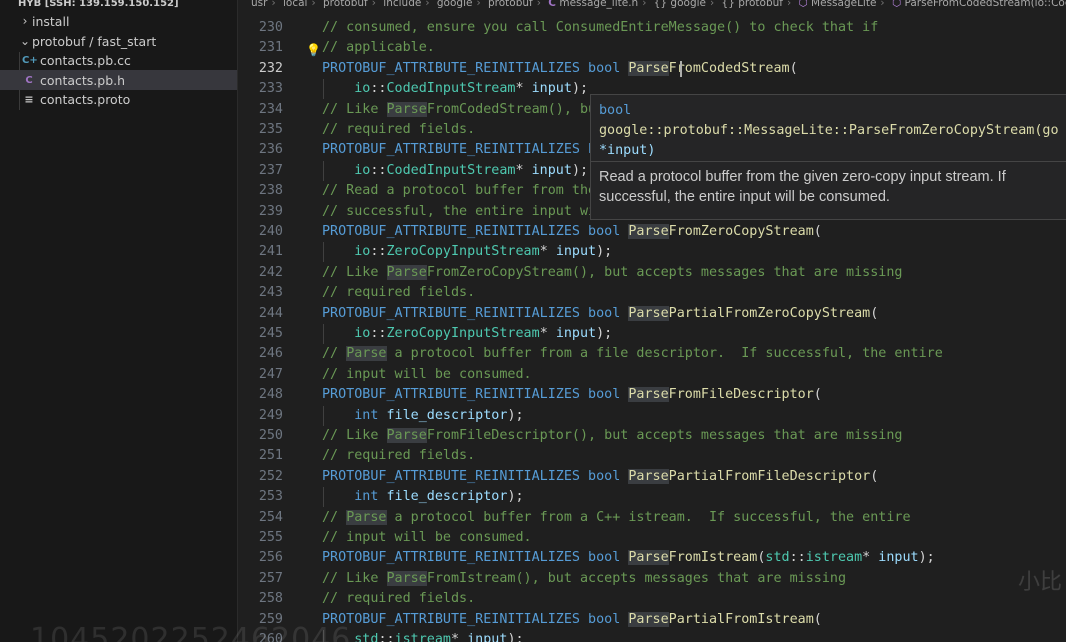 This screenshot has height=642, width=1066. What do you see at coordinates (270, 497) in the screenshot?
I see `line-number: 253` at bounding box center [270, 497].